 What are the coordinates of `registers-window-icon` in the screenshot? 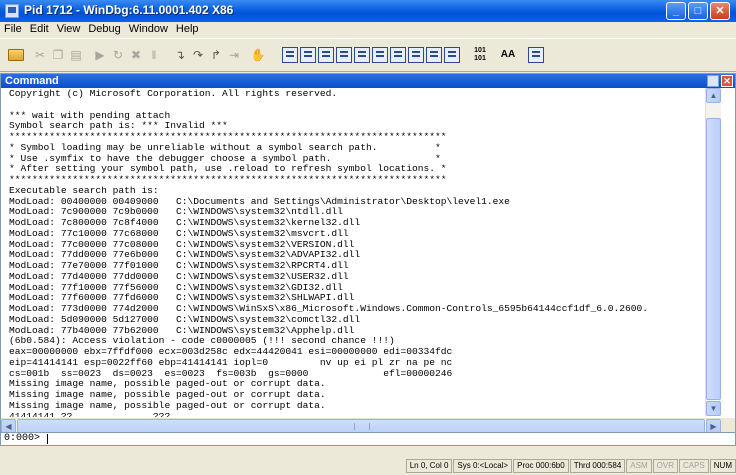 It's located at (344, 55).